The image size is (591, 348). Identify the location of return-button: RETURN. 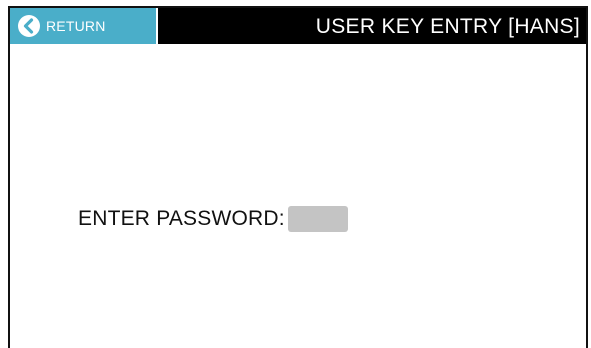
(84, 26).